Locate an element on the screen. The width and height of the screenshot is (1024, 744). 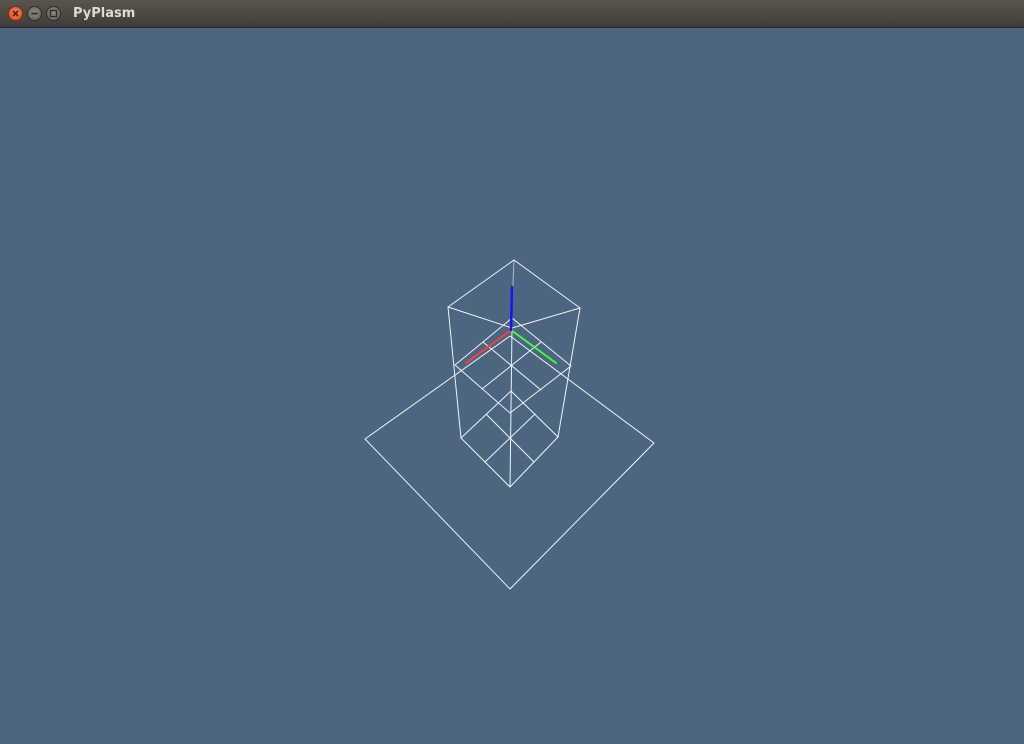
x-axis is located at coordinates (488, 346).